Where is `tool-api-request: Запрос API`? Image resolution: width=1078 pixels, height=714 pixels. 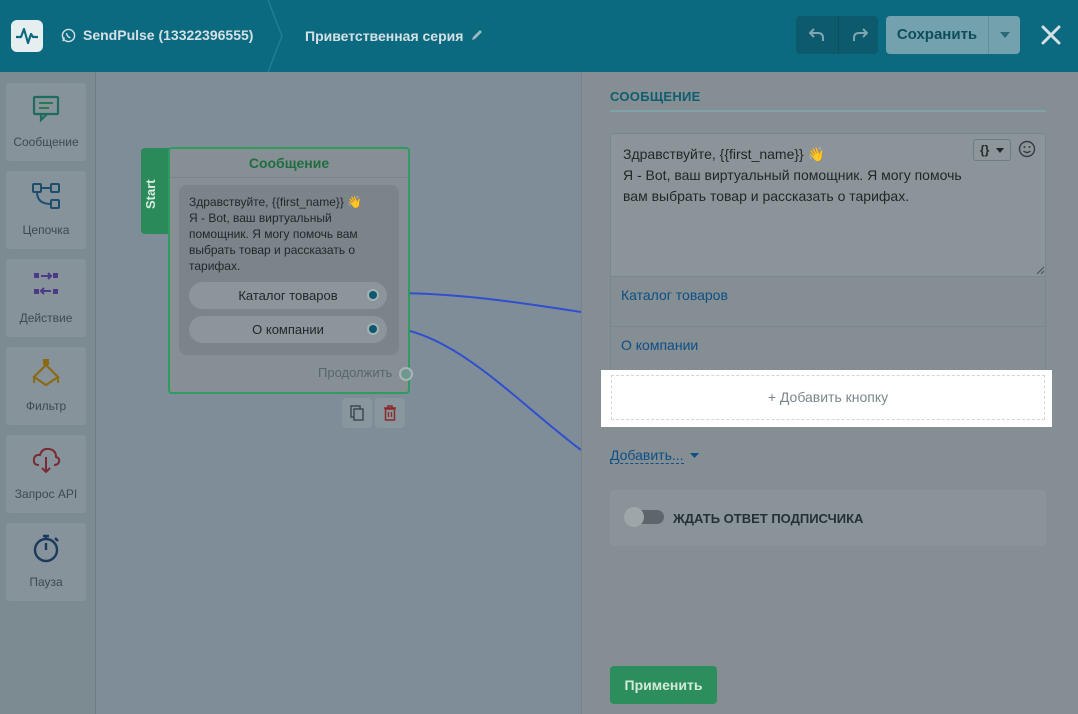 tool-api-request: Запрос API is located at coordinates (46, 474).